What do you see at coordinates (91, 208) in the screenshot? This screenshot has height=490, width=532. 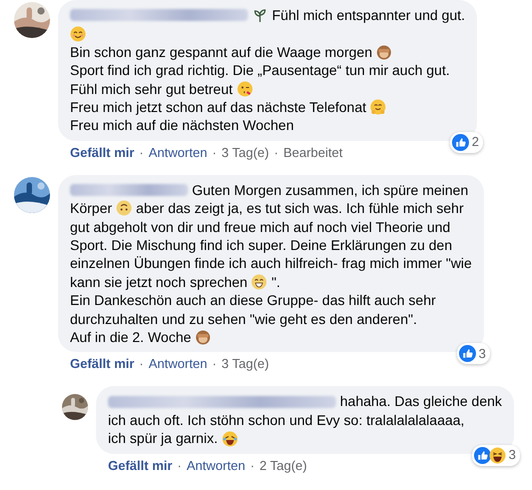 I see `comment-text: Körper` at bounding box center [91, 208].